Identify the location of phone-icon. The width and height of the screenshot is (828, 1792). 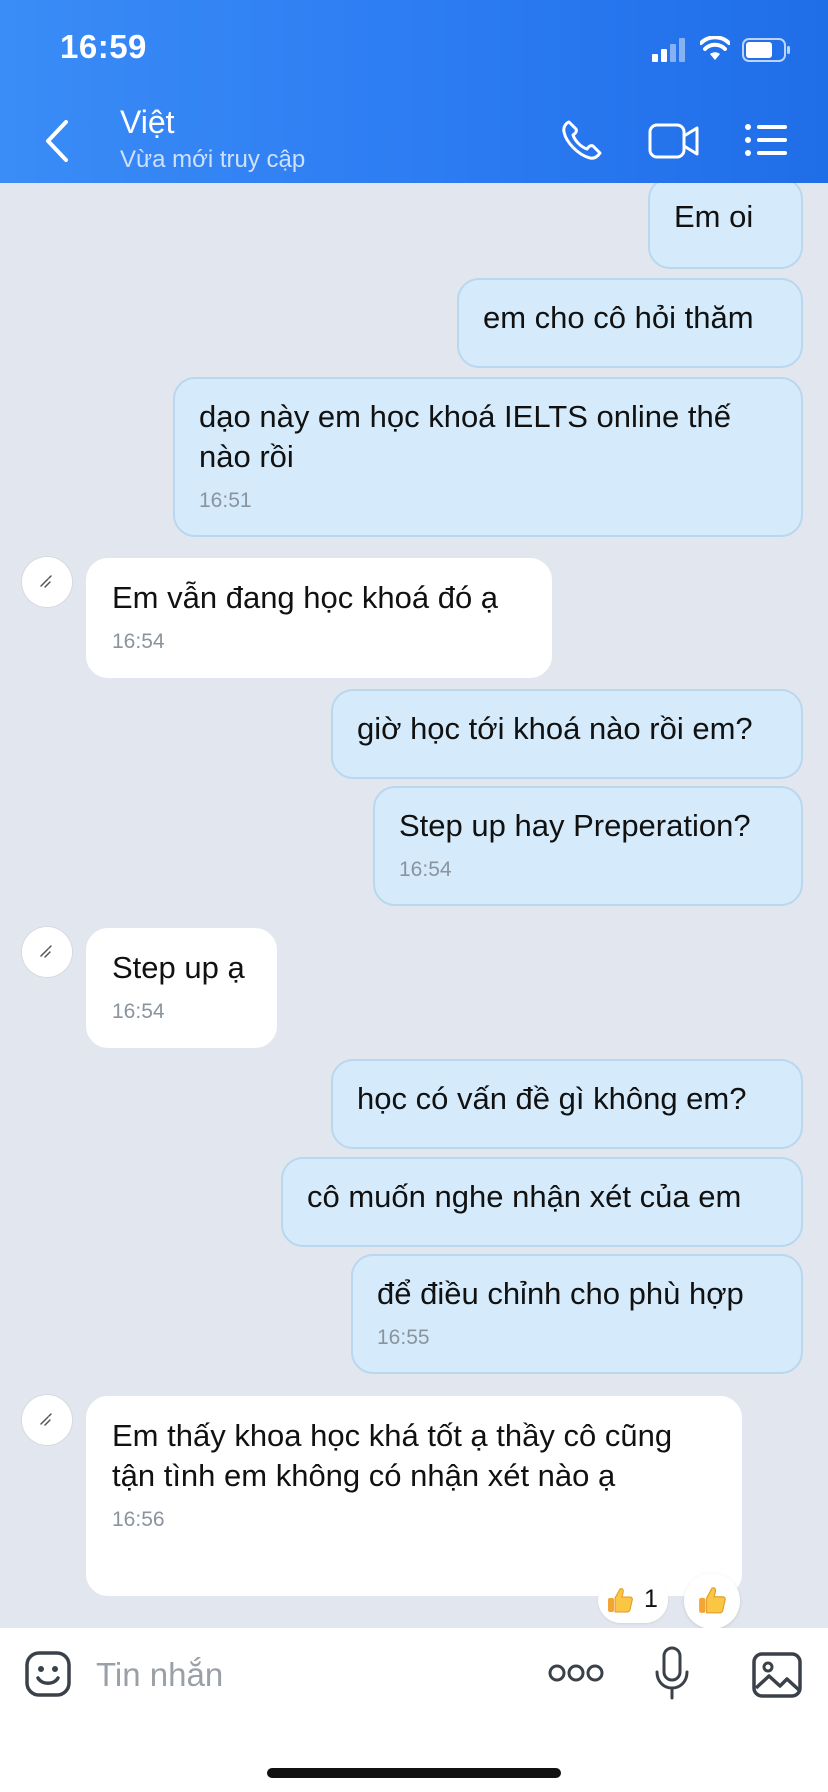
(582, 140).